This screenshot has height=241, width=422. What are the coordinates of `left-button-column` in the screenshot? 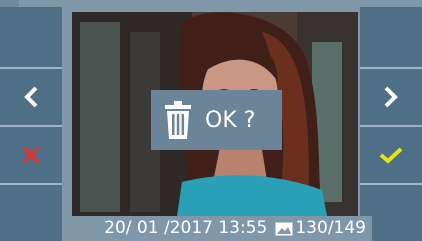 It's located at (31, 124).